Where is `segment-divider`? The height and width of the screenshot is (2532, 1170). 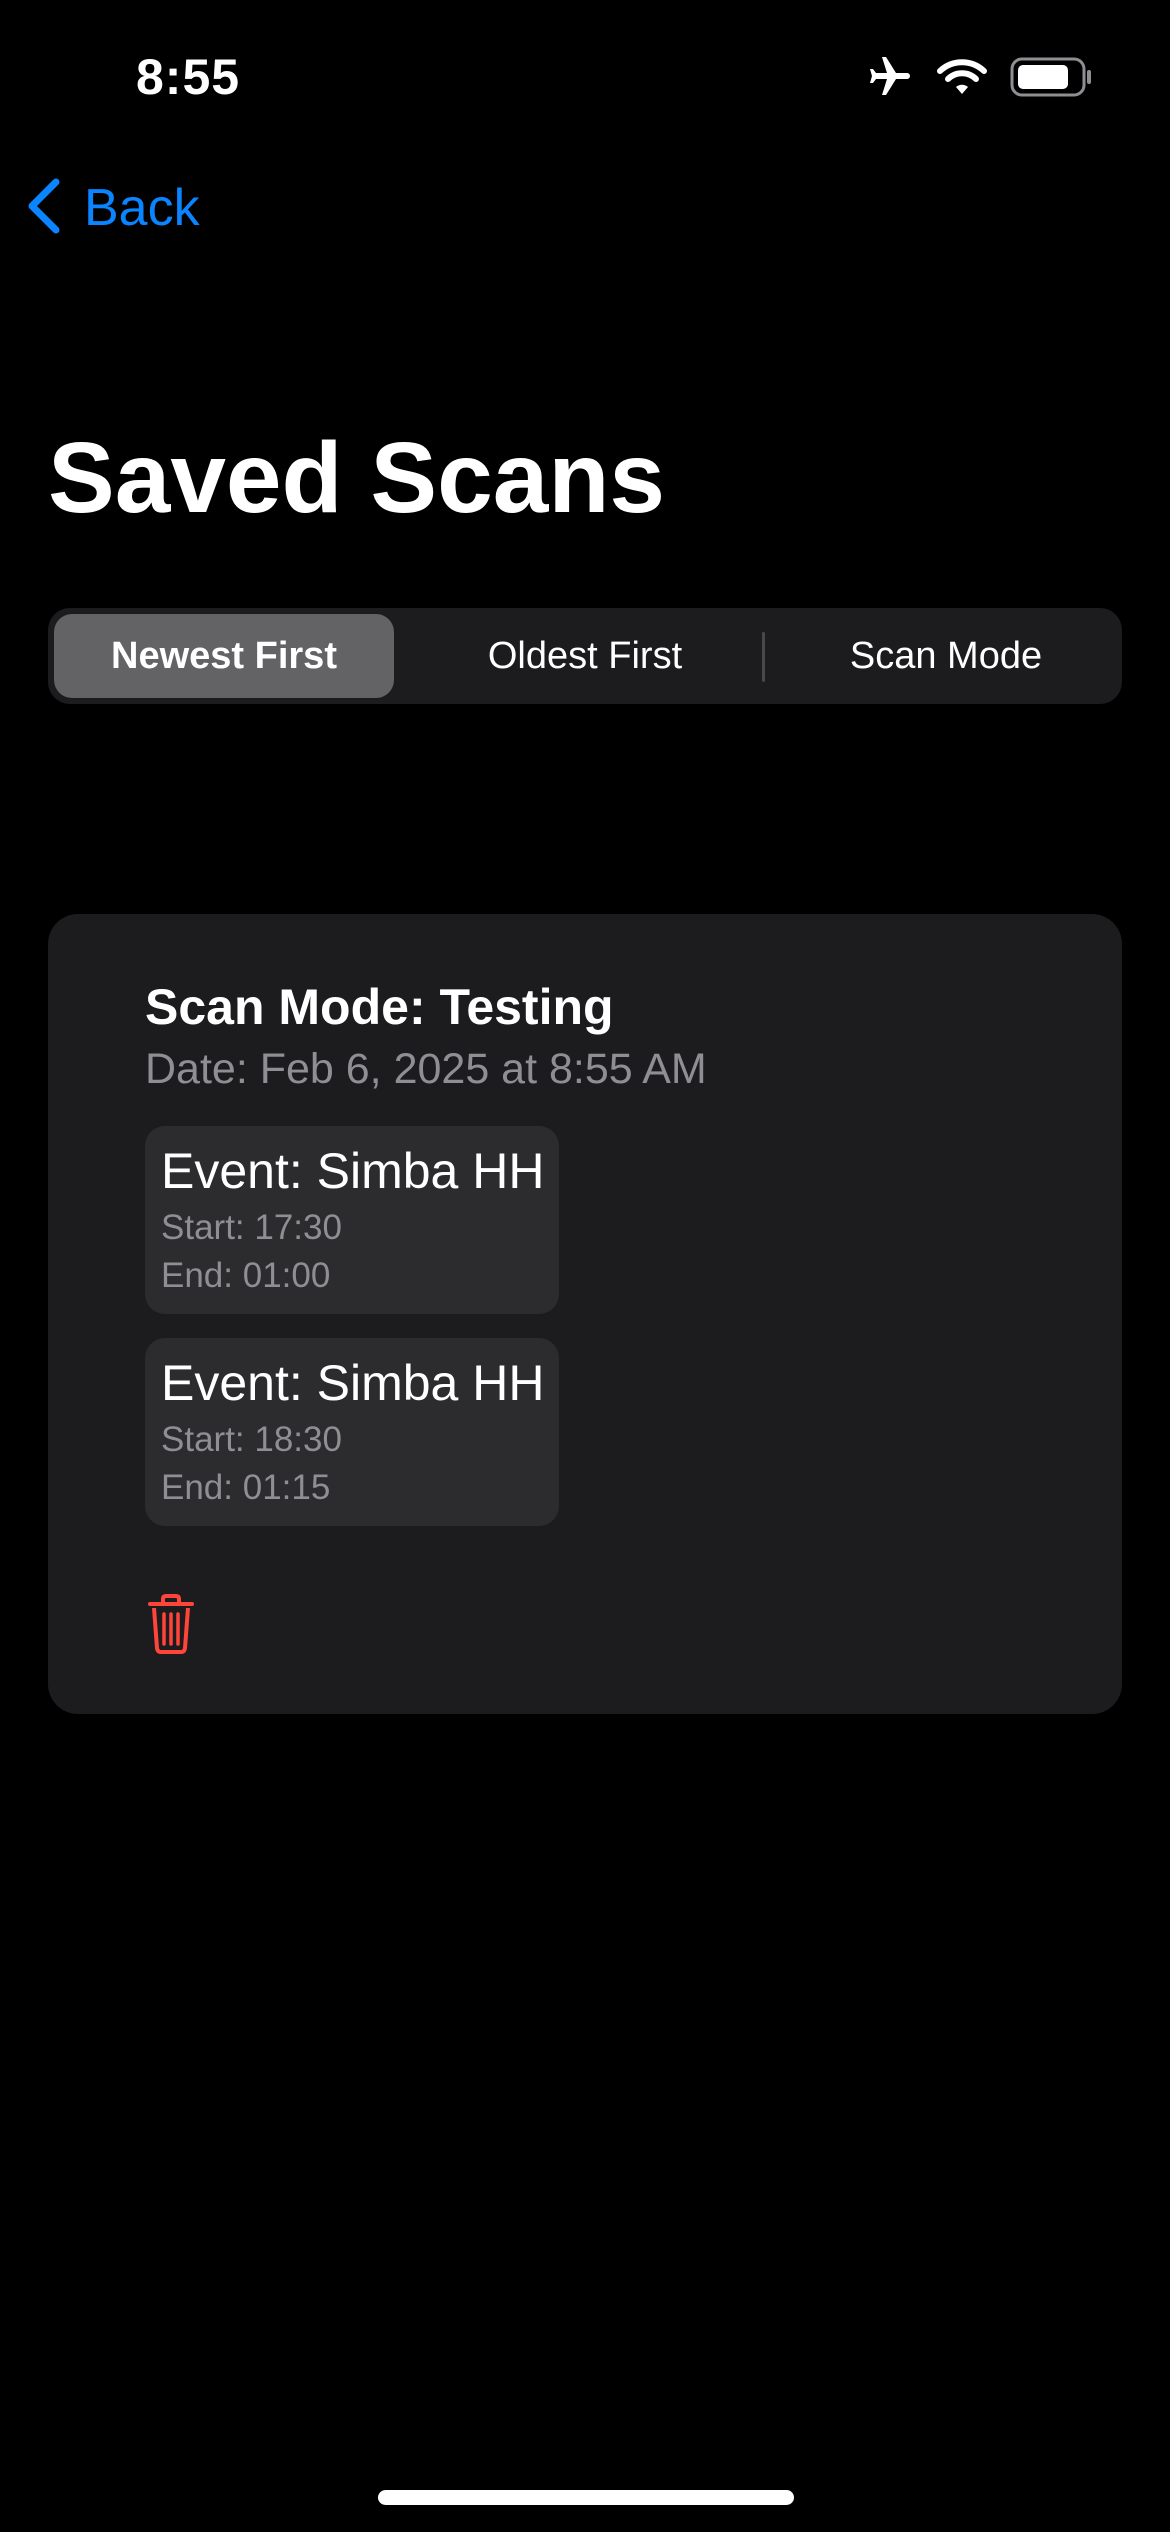 segment-divider is located at coordinates (763, 657).